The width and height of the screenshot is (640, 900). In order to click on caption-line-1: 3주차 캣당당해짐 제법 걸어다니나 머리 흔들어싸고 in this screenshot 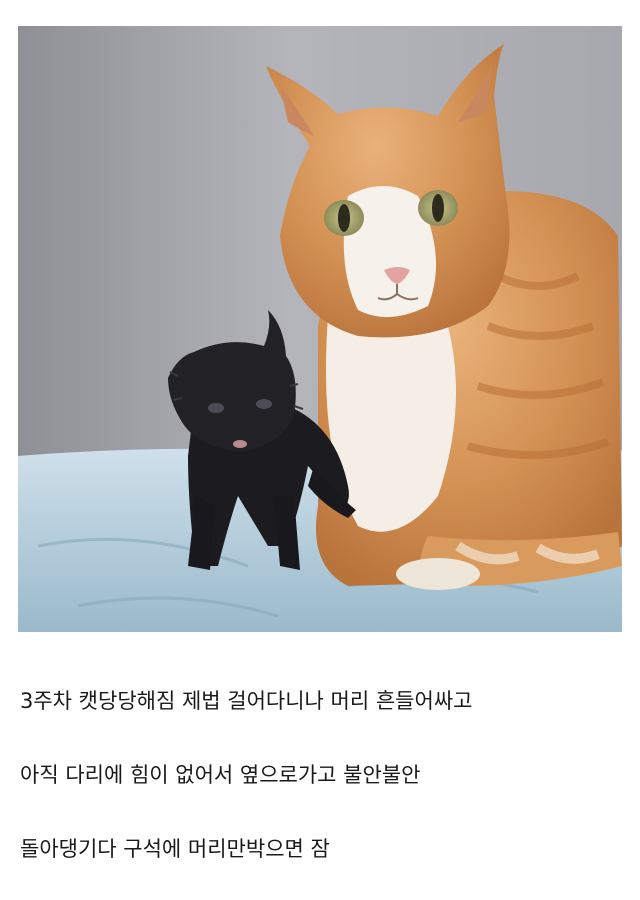, I will do `click(246, 701)`.